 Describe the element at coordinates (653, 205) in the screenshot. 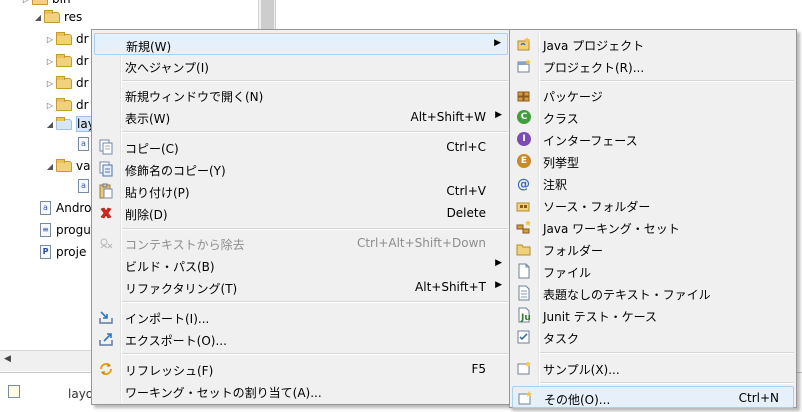

I see `submenu-item-source-folder: ソース・フォルダー` at that location.